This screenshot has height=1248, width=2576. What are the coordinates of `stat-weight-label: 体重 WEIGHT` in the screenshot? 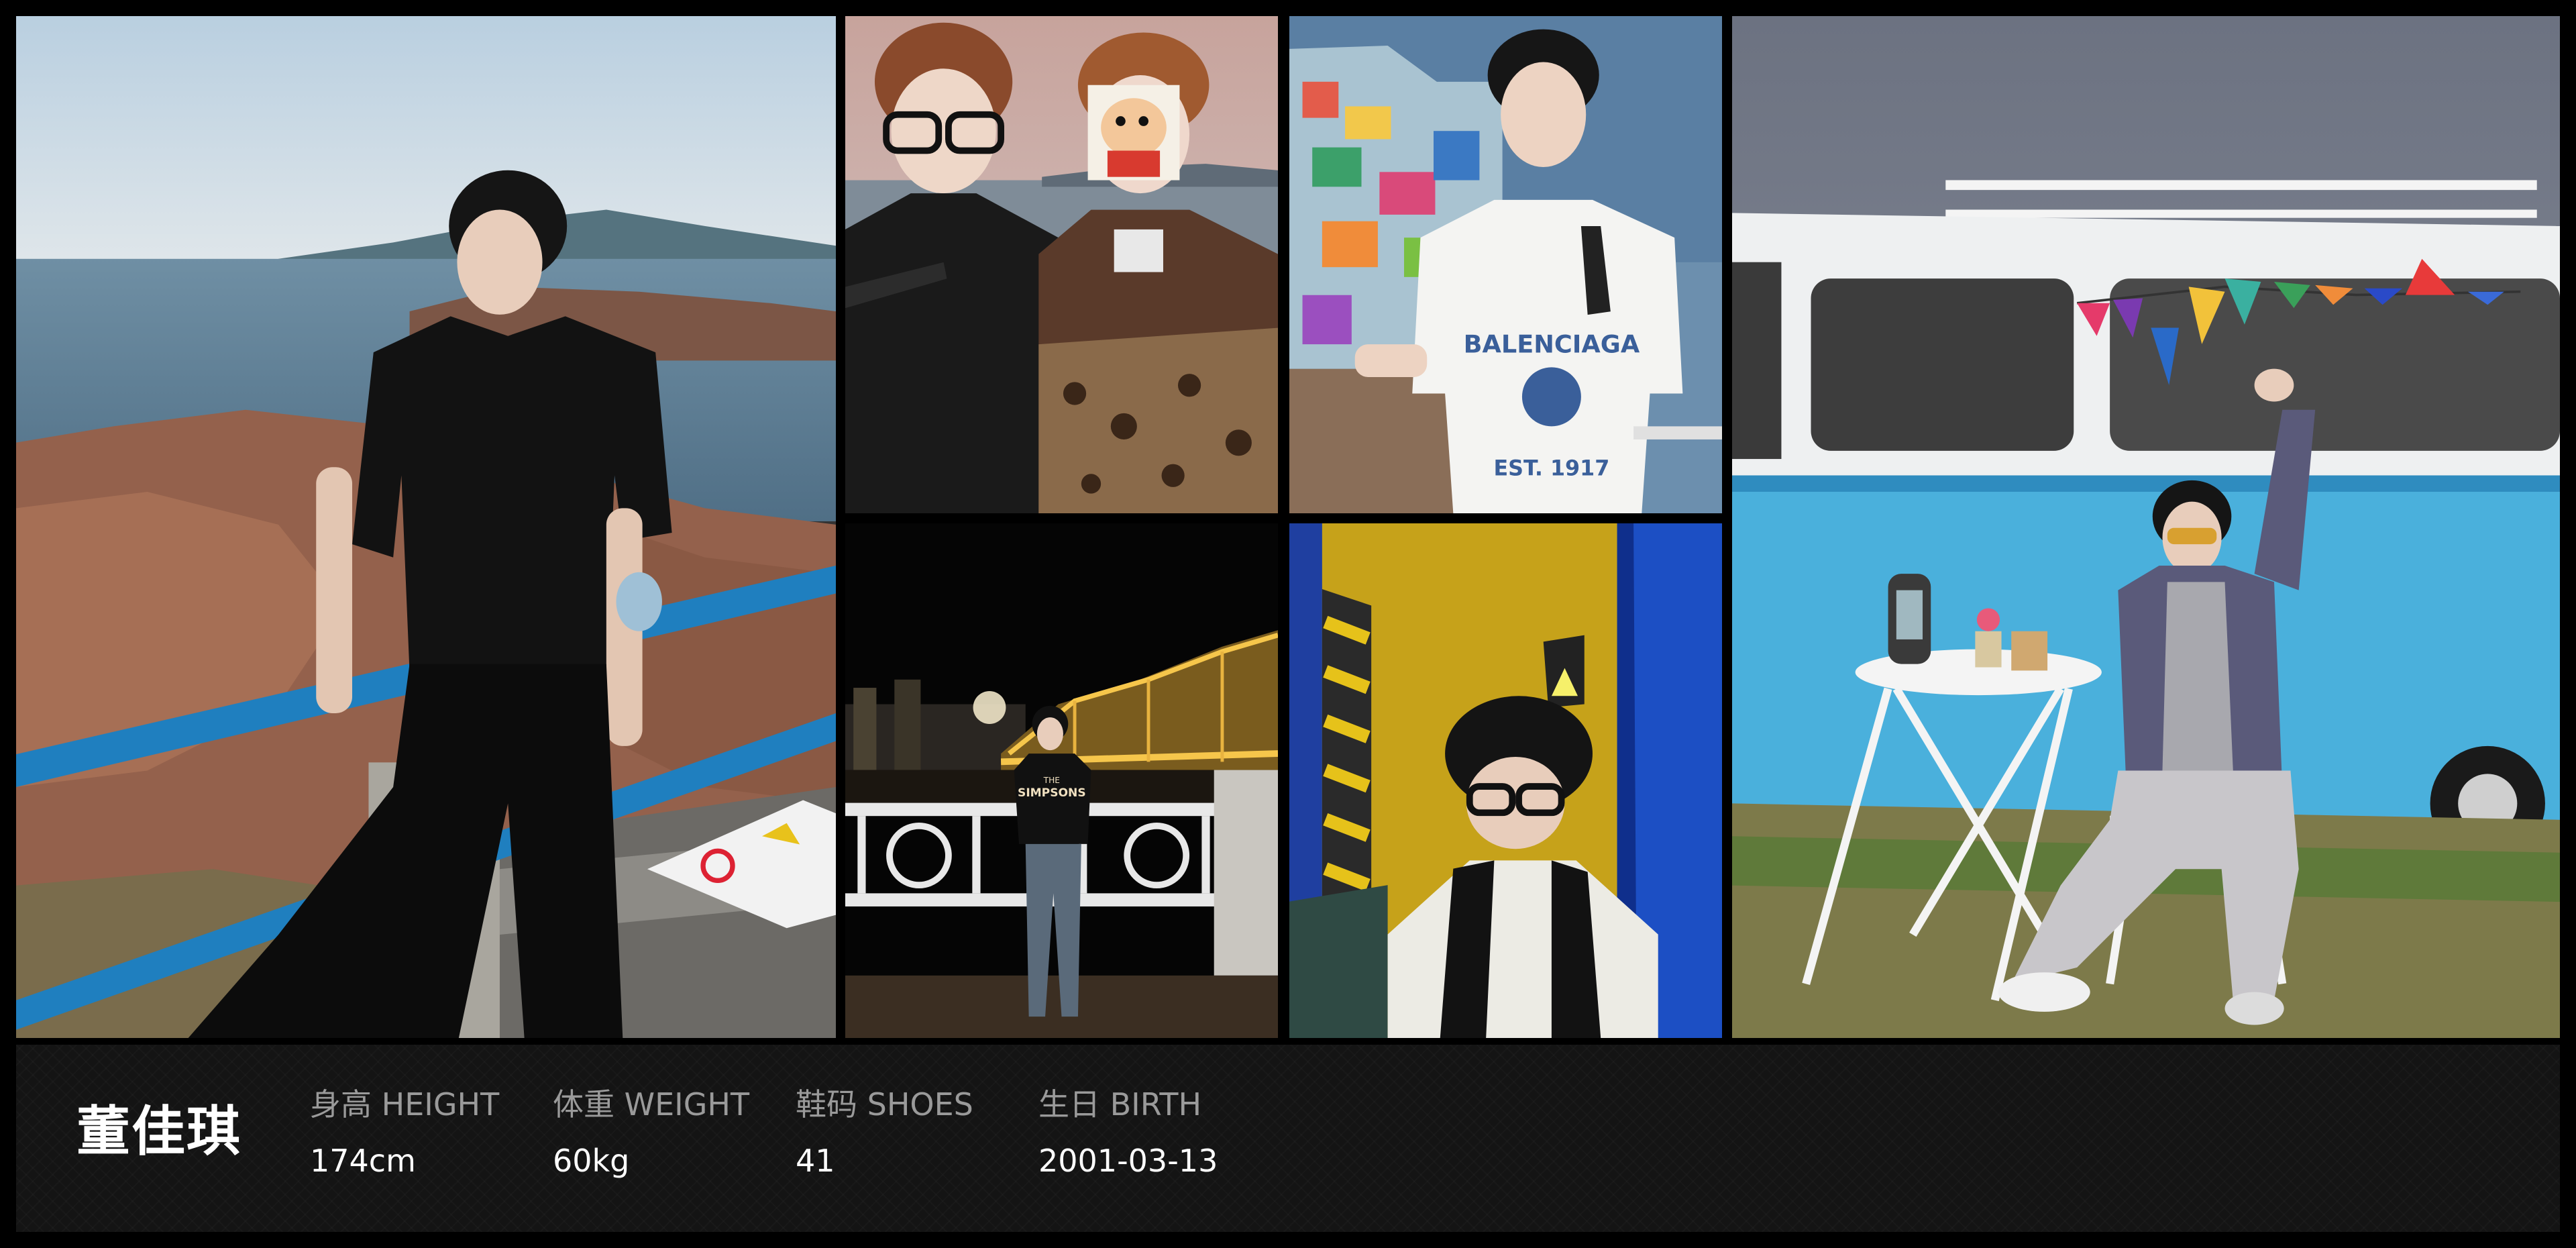 It's located at (651, 1104).